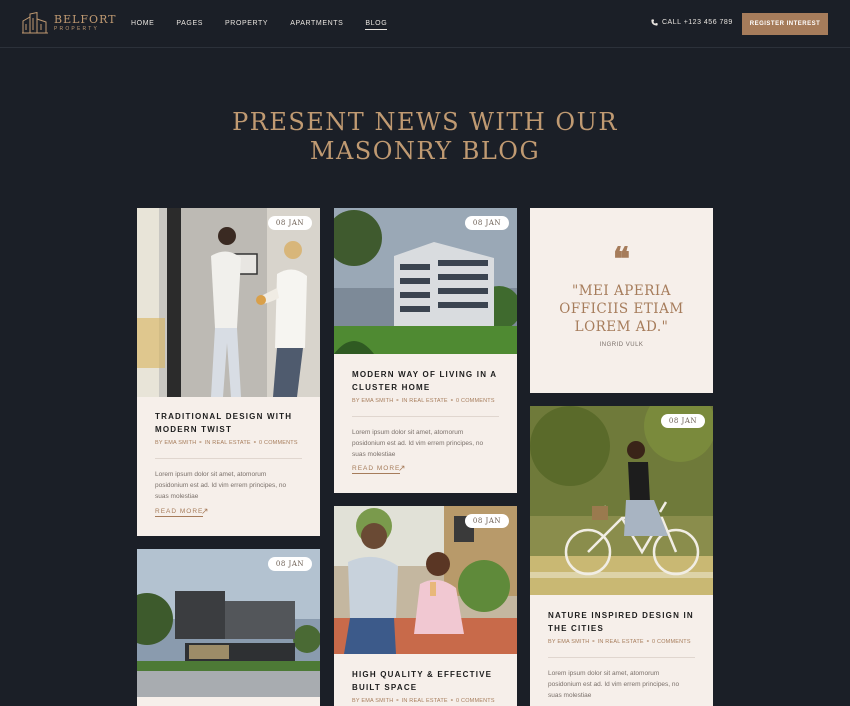 The height and width of the screenshot is (706, 850). Describe the element at coordinates (316, 24) in the screenshot. I see `nav-apartments: APARTMENTS` at that location.